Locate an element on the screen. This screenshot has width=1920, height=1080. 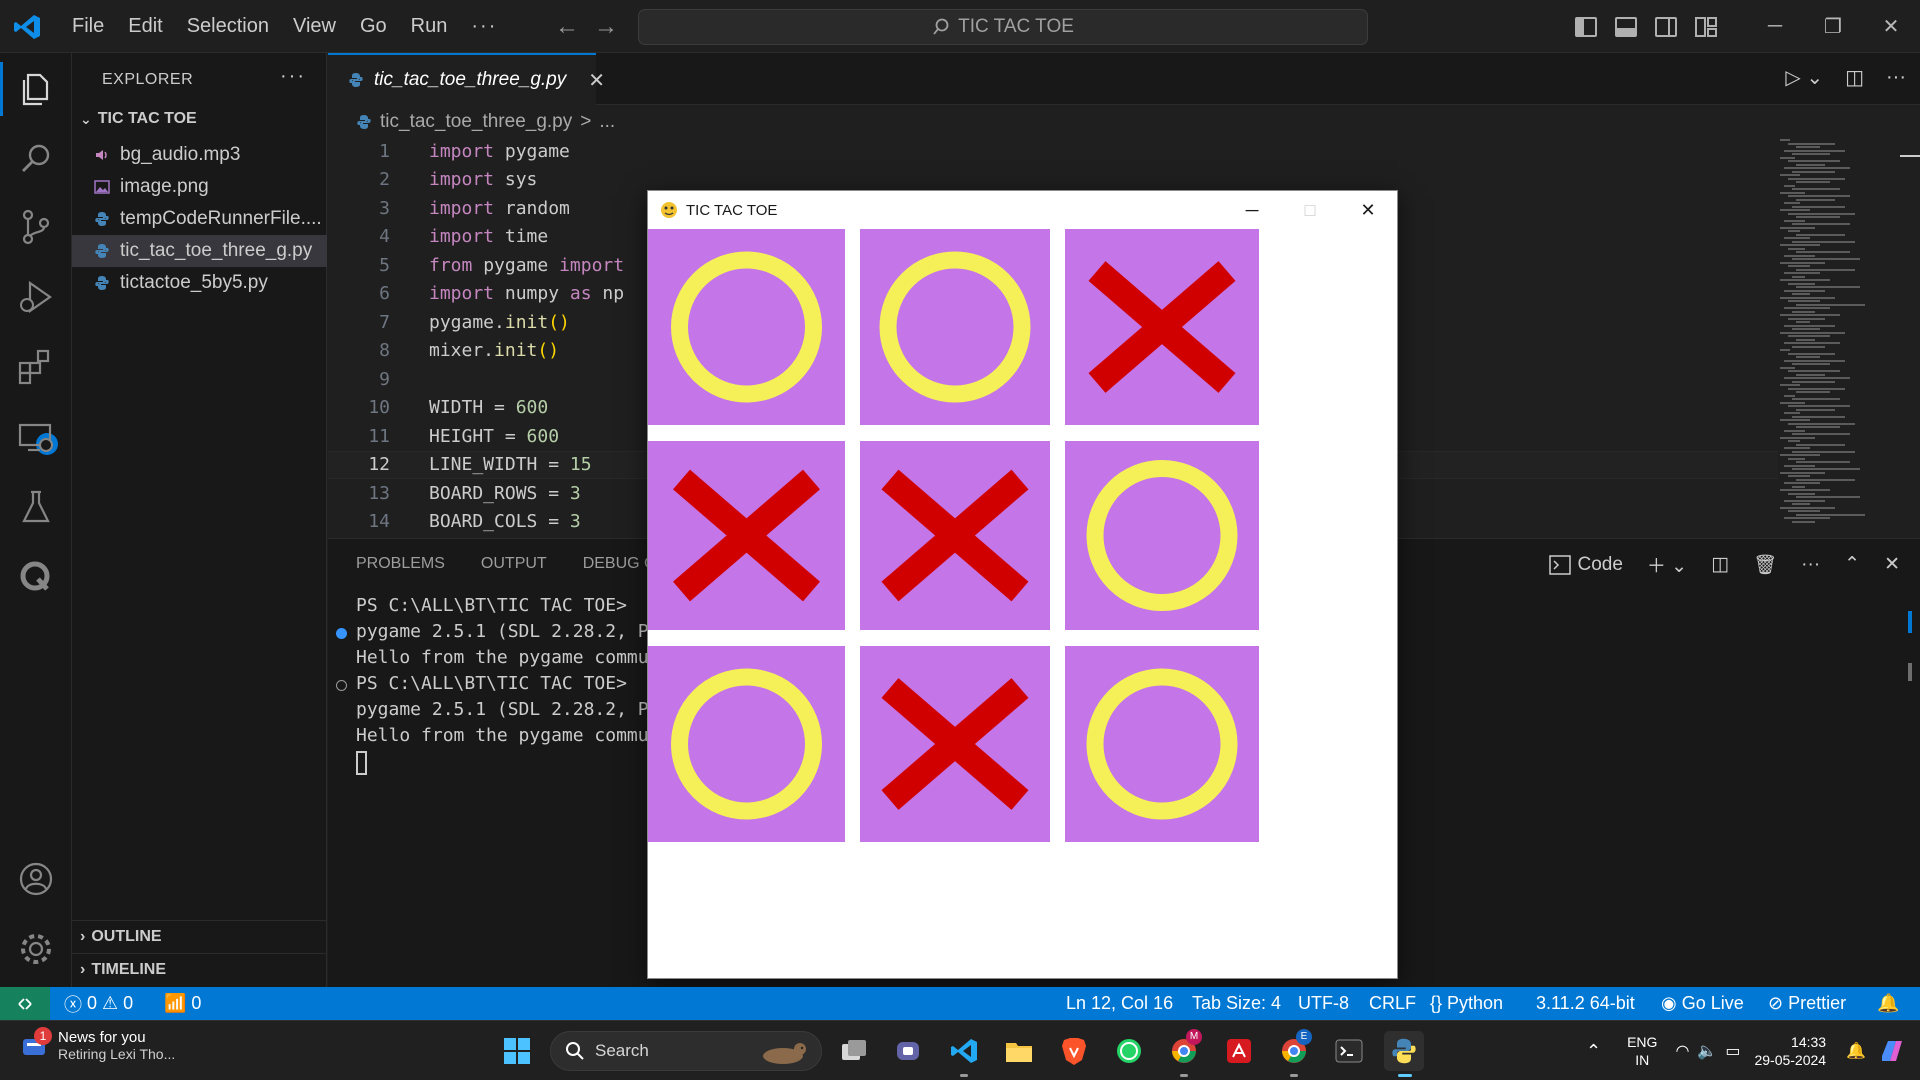
brave-browser-icon is located at coordinates (1074, 1051).